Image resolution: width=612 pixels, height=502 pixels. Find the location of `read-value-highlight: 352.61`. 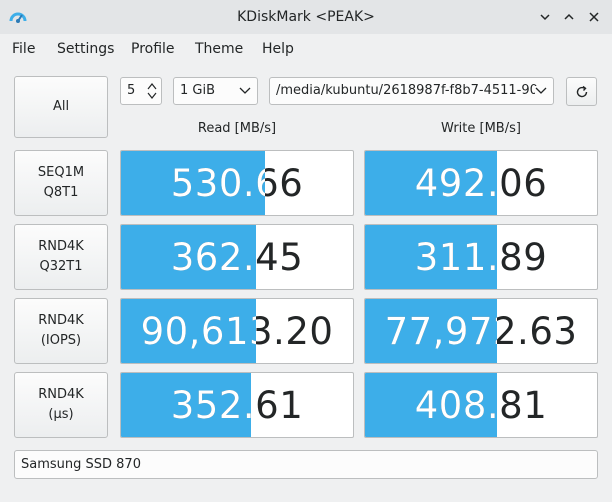

read-value-highlight: 352.61 is located at coordinates (210, 405).